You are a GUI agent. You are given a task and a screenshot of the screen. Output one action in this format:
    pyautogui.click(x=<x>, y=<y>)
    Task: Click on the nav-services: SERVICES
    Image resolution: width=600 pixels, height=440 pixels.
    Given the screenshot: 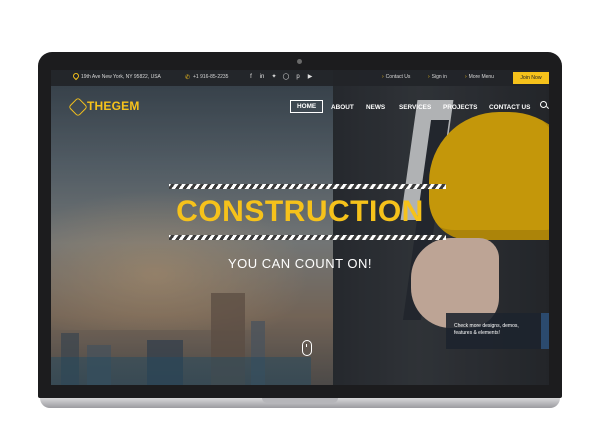 What is the action you would take?
    pyautogui.click(x=415, y=107)
    